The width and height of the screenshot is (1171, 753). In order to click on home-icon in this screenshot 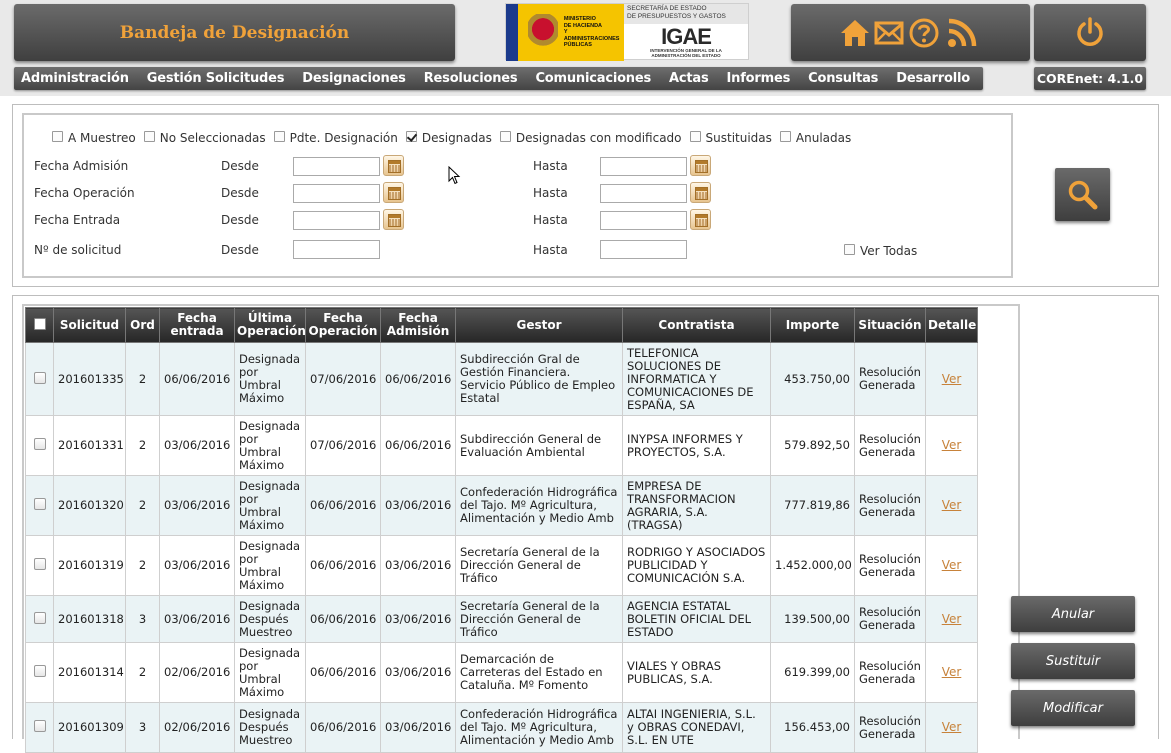, I will do `click(855, 33)`.